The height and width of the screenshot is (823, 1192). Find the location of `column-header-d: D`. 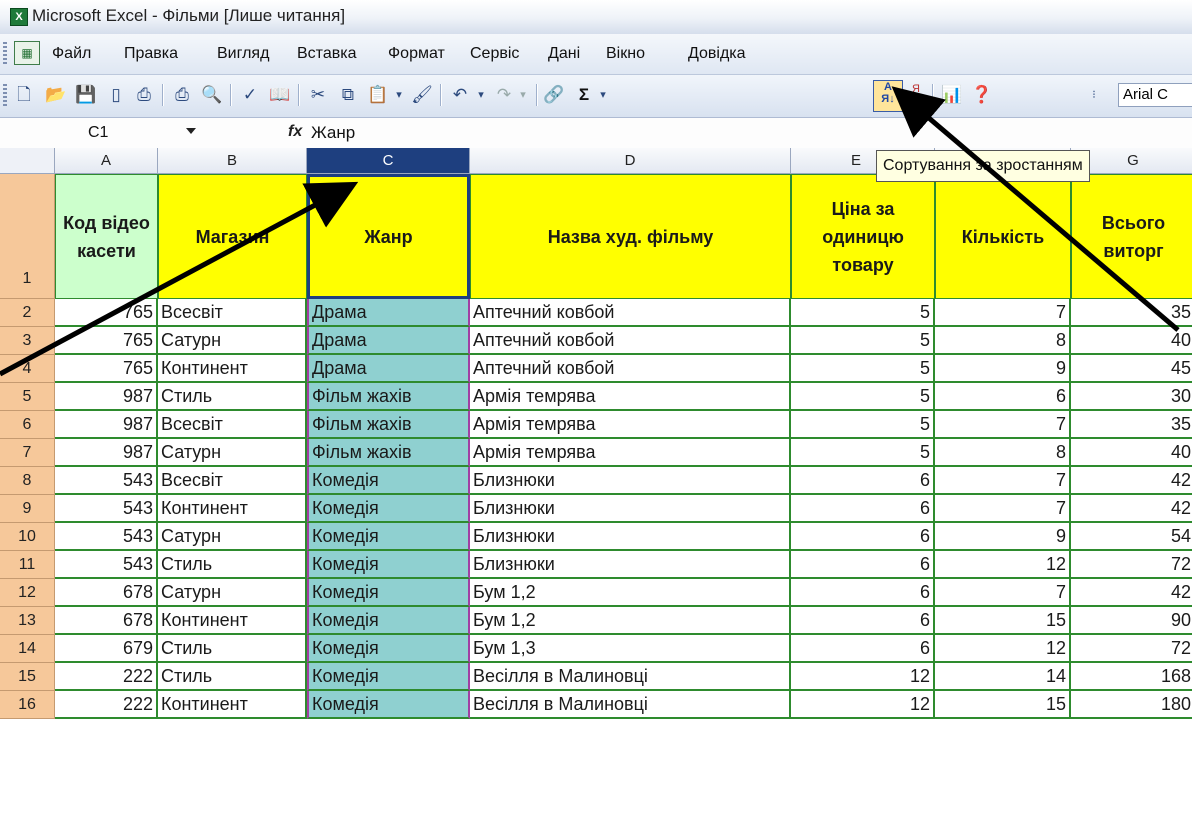

column-header-d: D is located at coordinates (630, 161).